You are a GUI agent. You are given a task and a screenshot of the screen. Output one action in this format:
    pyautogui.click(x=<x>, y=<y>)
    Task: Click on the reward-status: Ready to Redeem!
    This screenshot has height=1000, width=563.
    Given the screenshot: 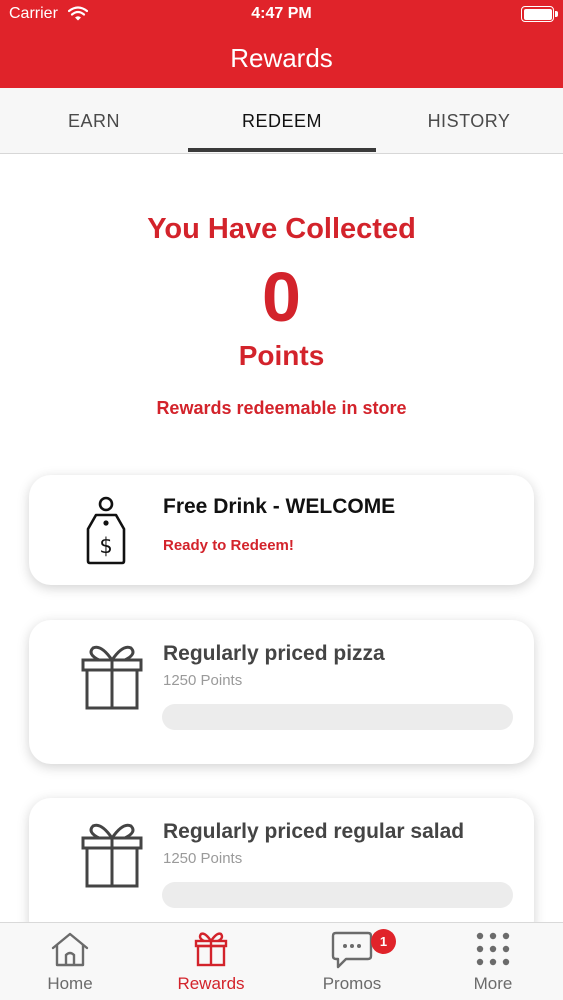 What is the action you would take?
    pyautogui.click(x=228, y=545)
    